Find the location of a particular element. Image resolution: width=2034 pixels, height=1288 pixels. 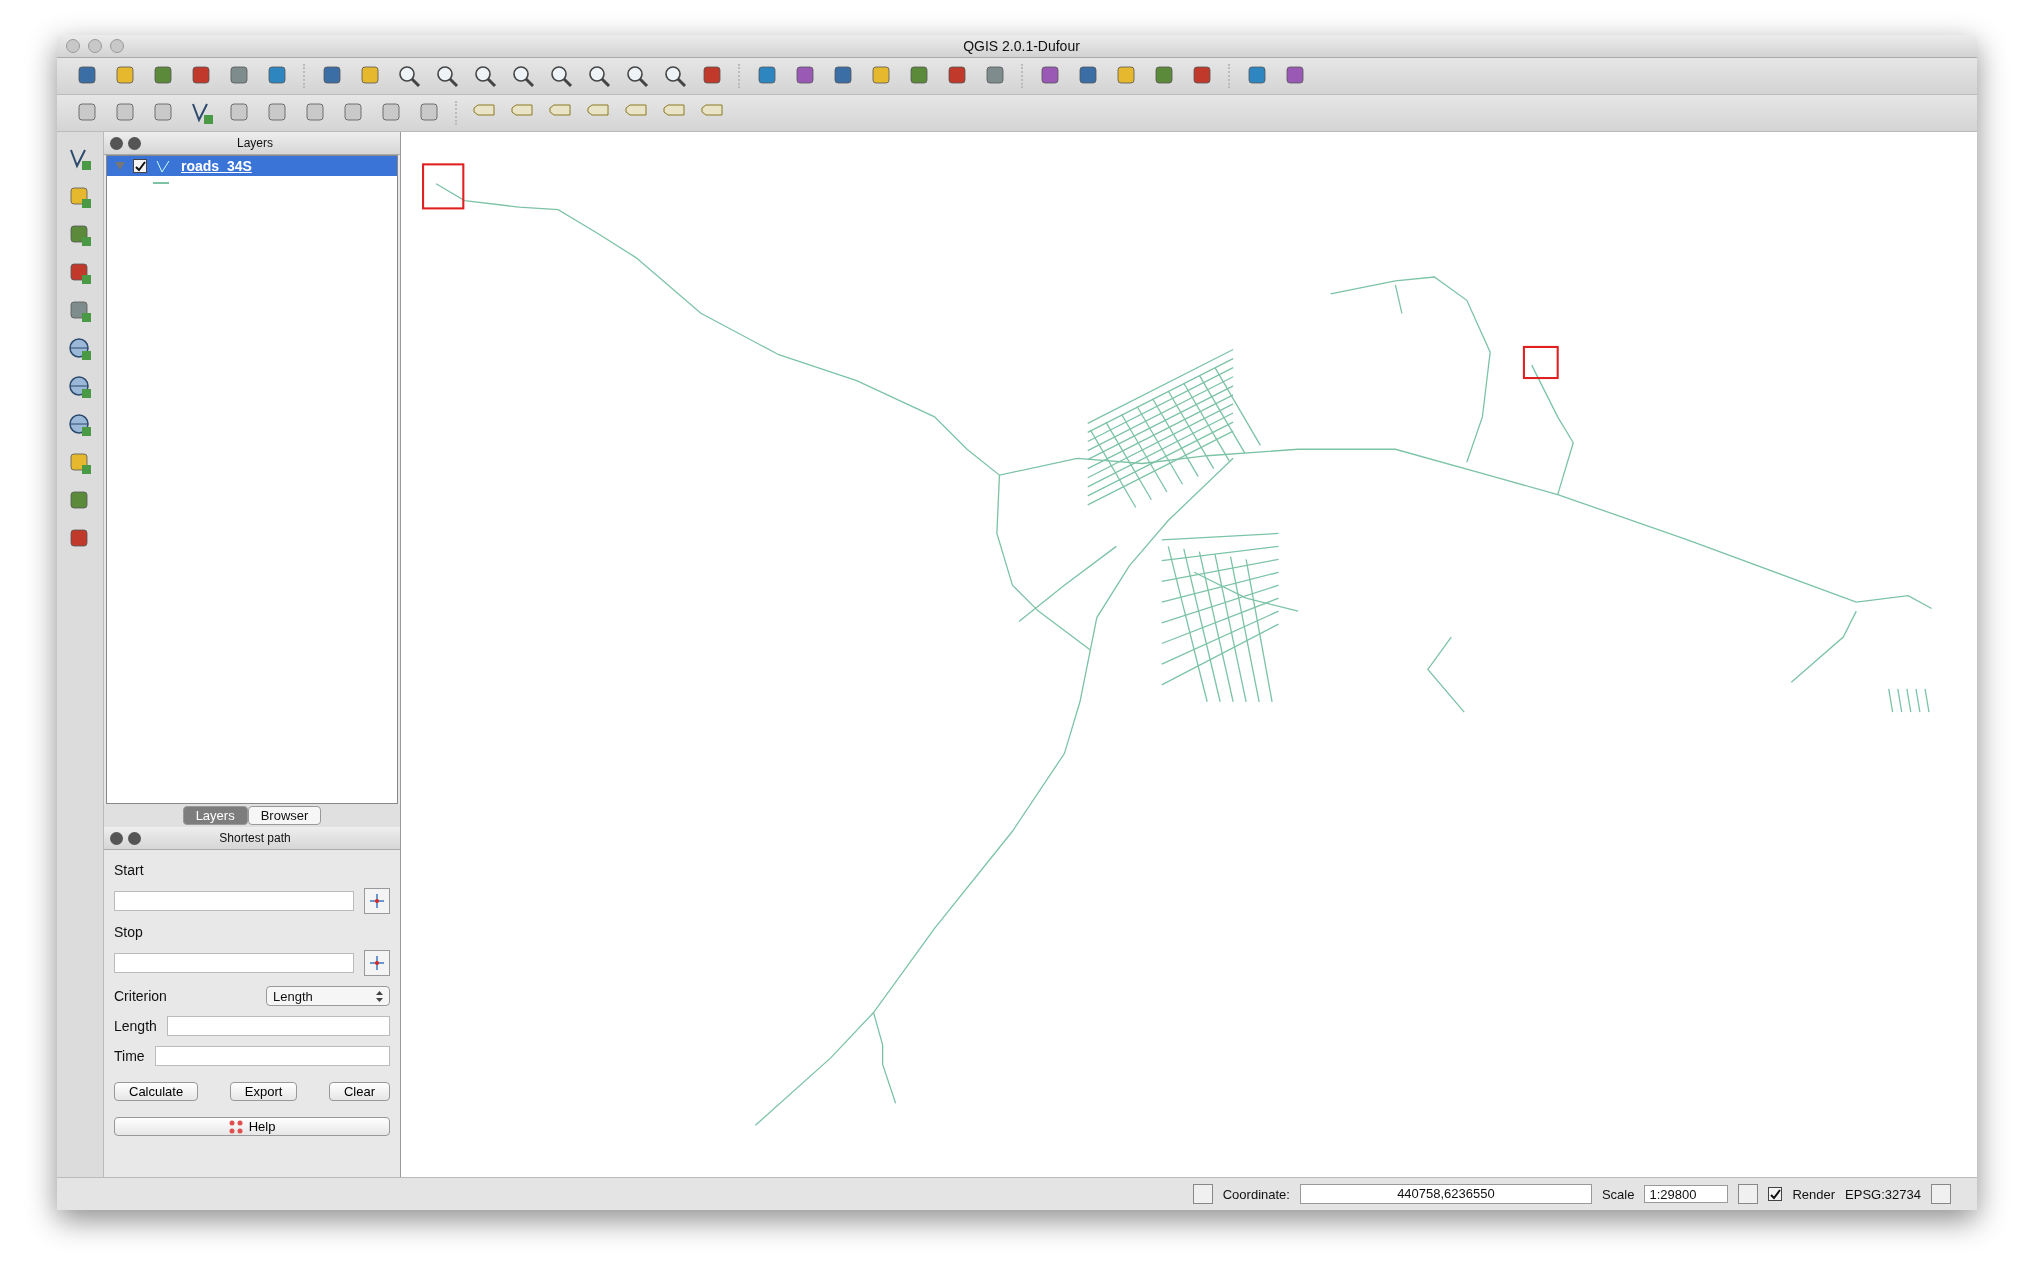

zoom-light is located at coordinates (117, 46).